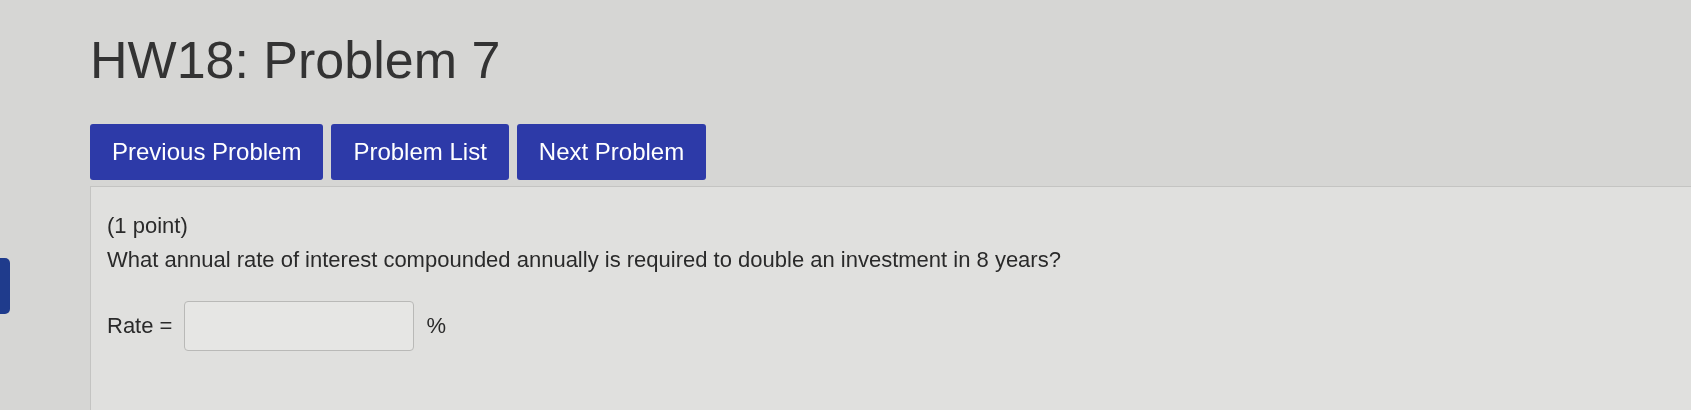 This screenshot has height=410, width=1691. What do you see at coordinates (420, 152) in the screenshot?
I see `nav-button: Problem List` at bounding box center [420, 152].